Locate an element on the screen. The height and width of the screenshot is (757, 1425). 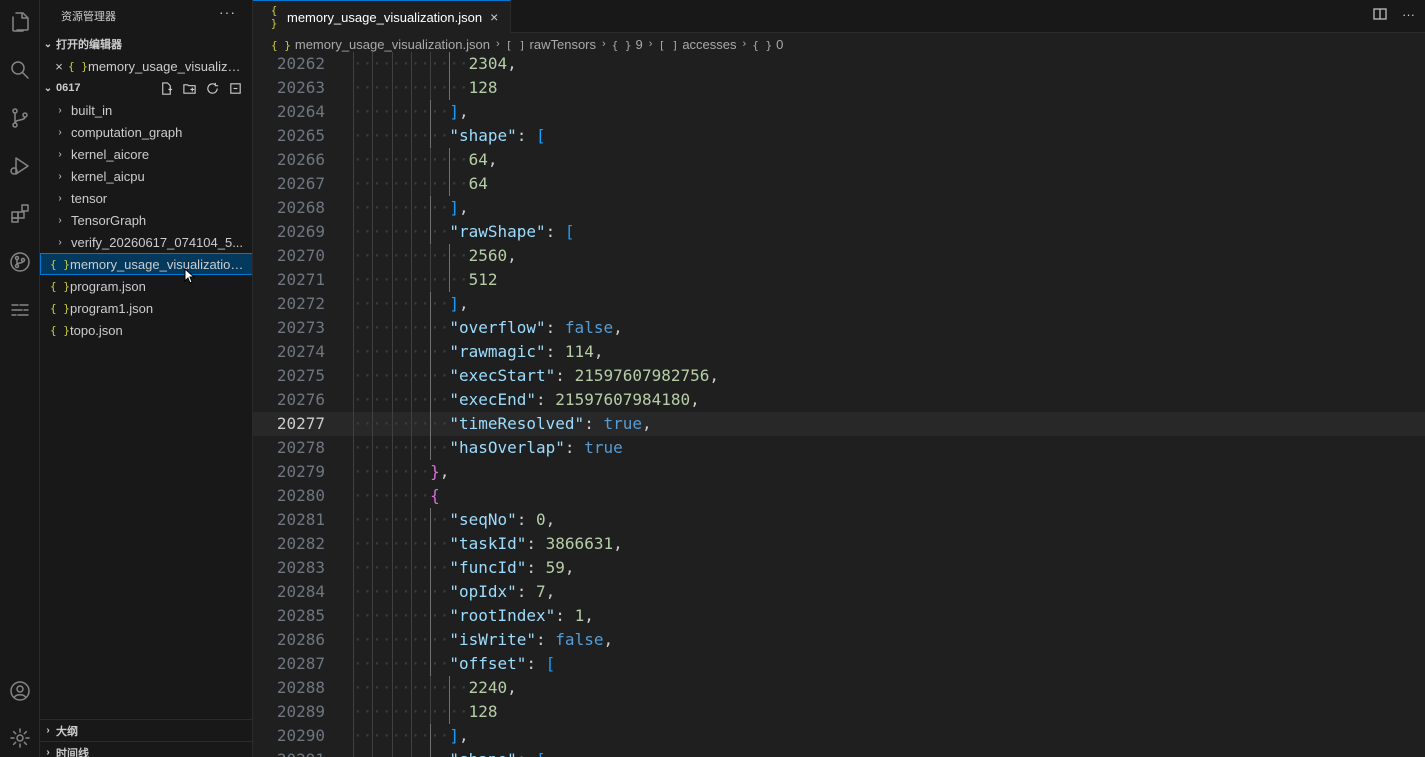
timeline-header: › 时间线 is located at coordinates (146, 749).